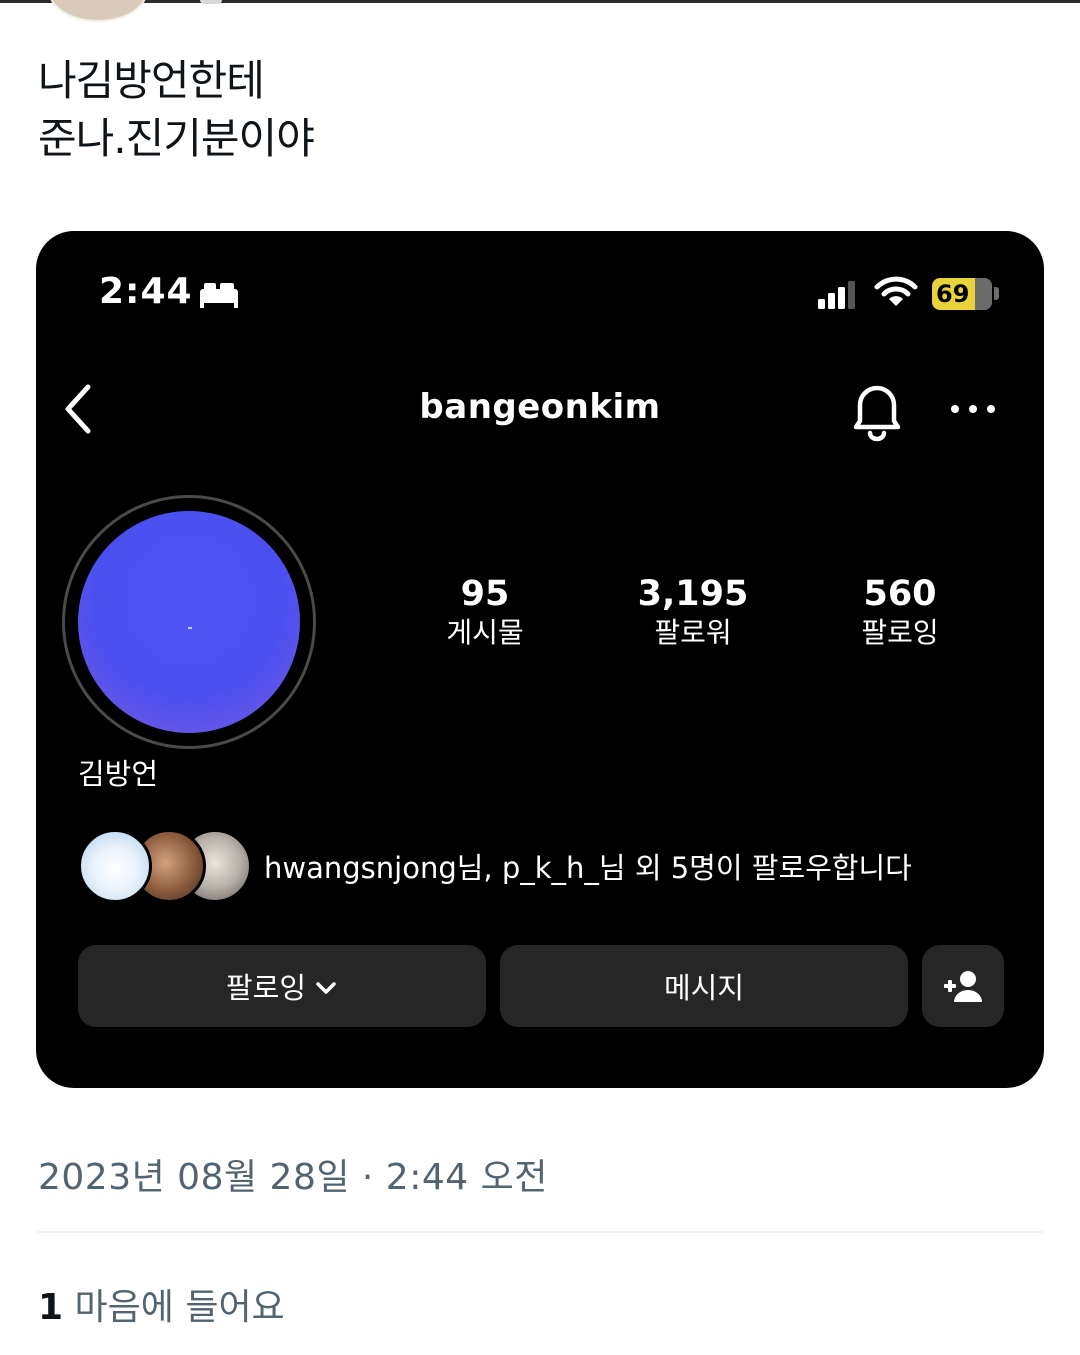  I want to click on status-time: 2:44, so click(146, 291).